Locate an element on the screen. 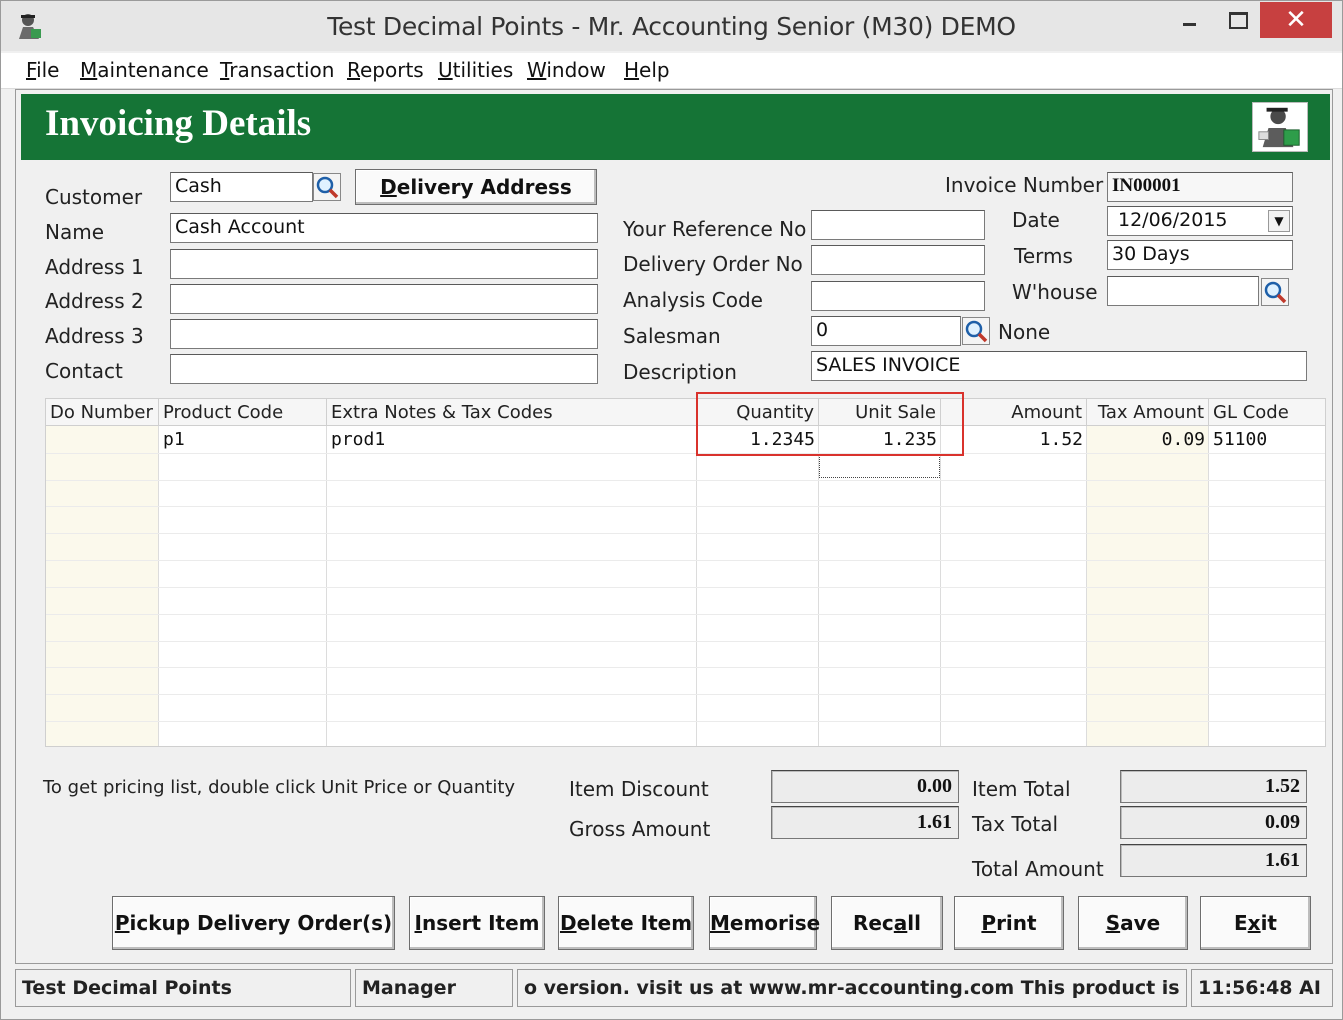  delete-item-button: Delete Item is located at coordinates (626, 923).